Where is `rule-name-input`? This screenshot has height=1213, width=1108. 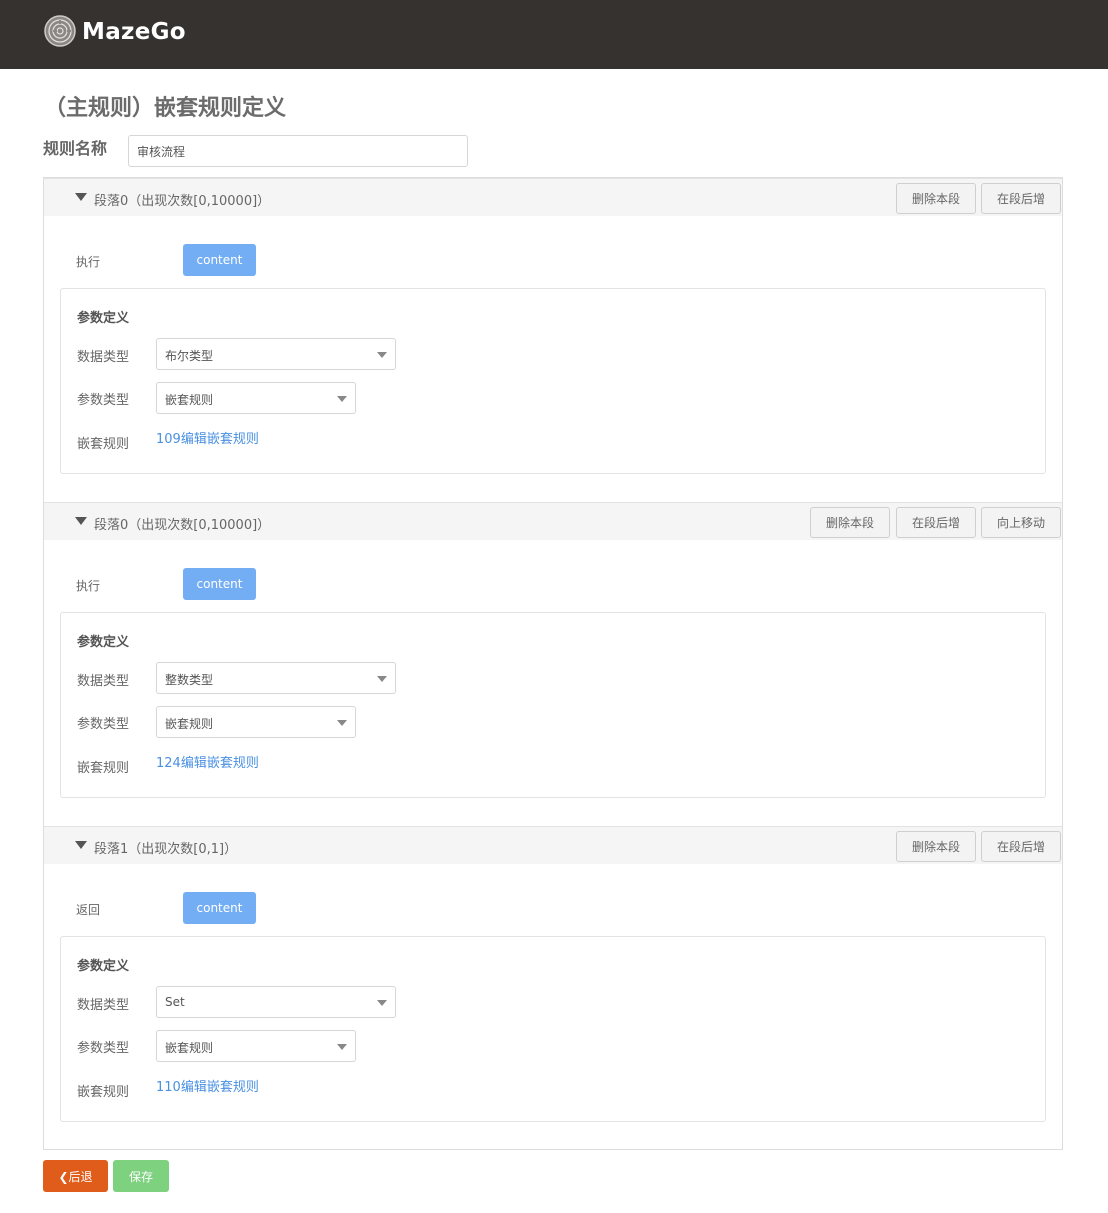 rule-name-input is located at coordinates (298, 151).